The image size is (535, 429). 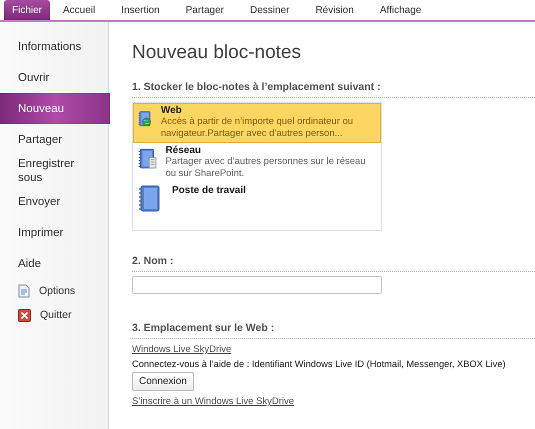 What do you see at coordinates (400, 10) in the screenshot?
I see `tab: Affichage` at bounding box center [400, 10].